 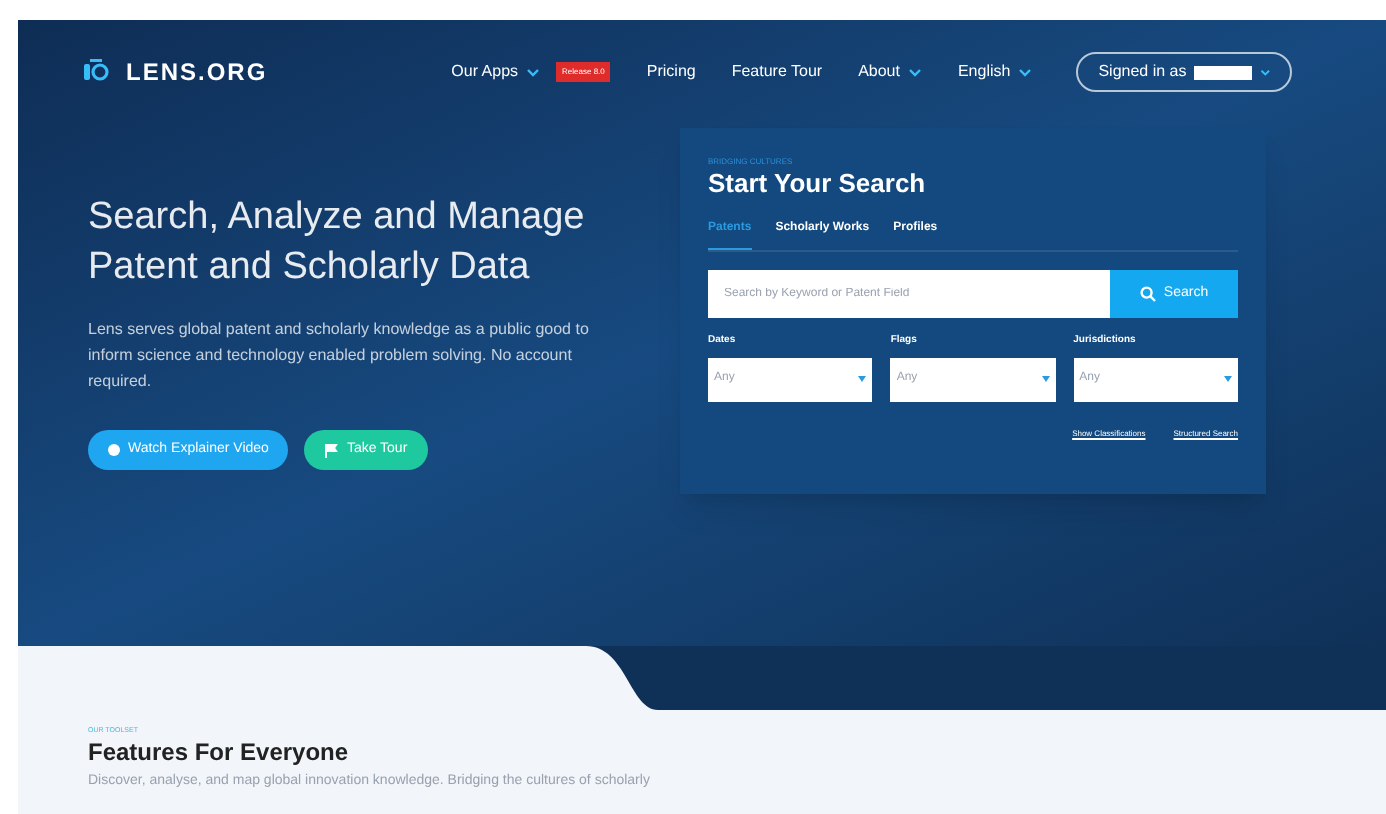 I want to click on logo-icon, so click(x=96, y=72).